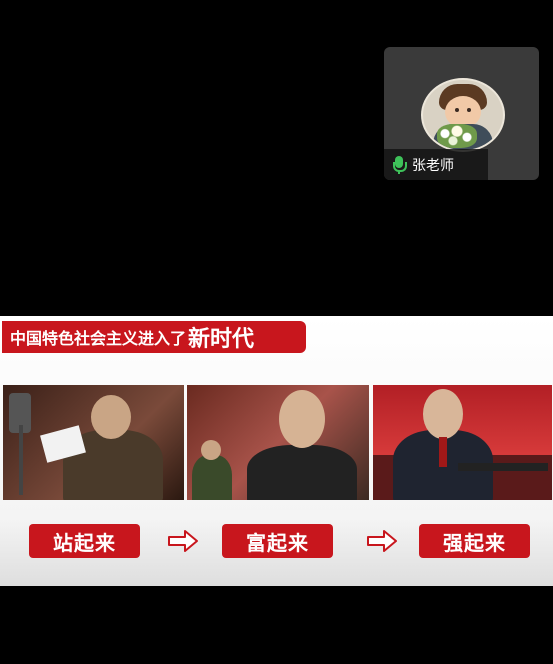 Image resolution: width=553 pixels, height=664 pixels. I want to click on participant-name: 张老师, so click(433, 165).